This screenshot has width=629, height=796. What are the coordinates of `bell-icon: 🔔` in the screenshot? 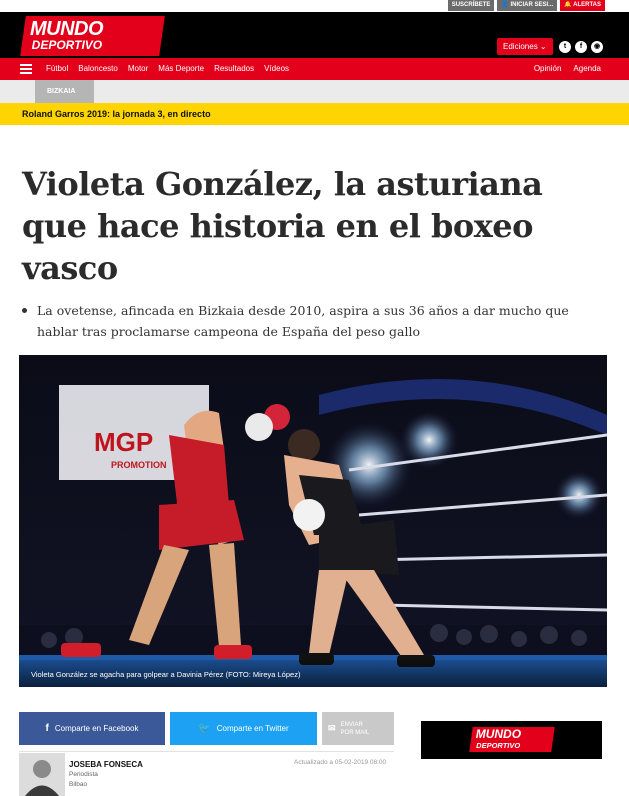 It's located at (569, 5).